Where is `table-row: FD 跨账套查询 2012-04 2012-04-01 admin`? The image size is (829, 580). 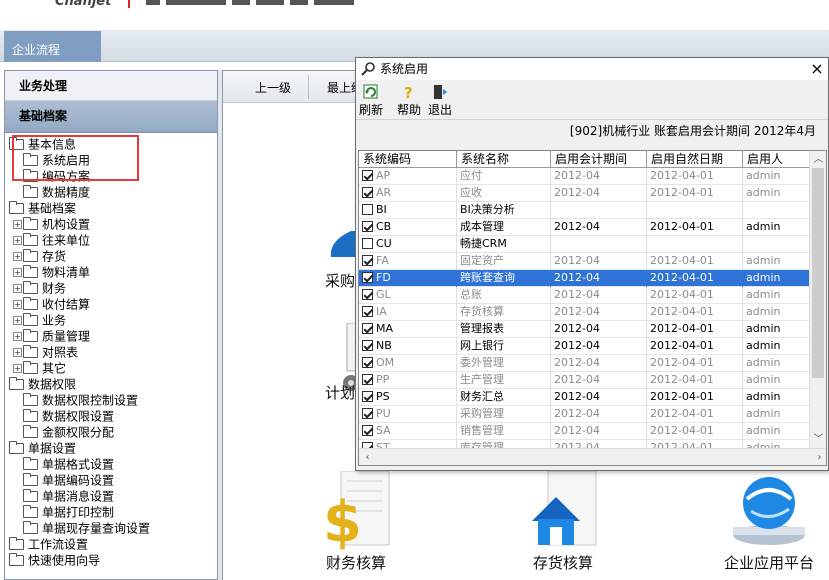 table-row: FD 跨账套查询 2012-04 2012-04-01 admin is located at coordinates (585, 278).